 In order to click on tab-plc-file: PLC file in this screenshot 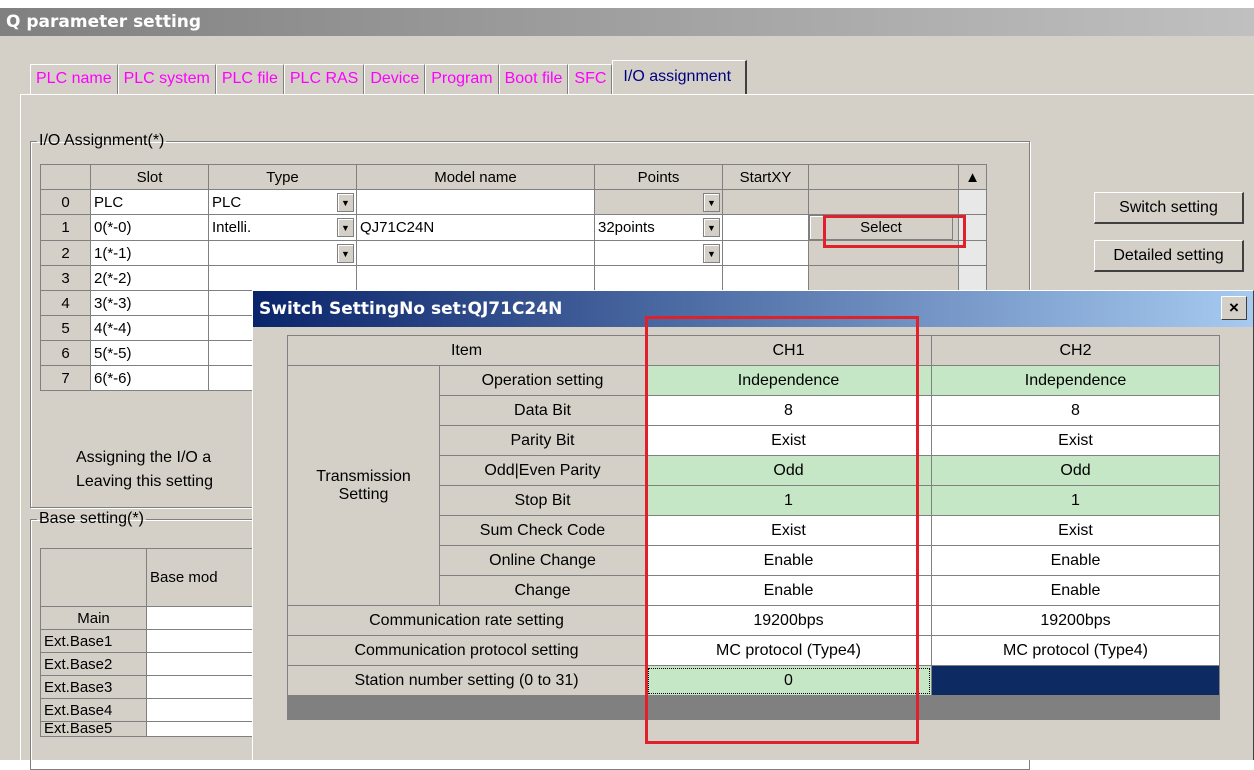, I will do `click(249, 79)`.